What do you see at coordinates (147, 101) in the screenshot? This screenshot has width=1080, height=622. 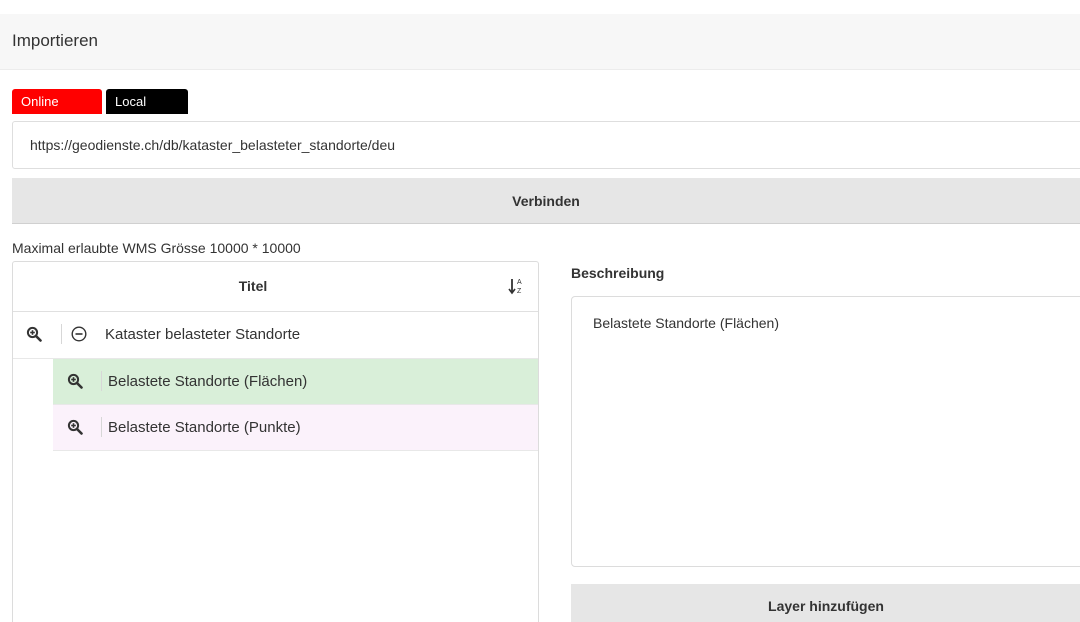 I see `tab-local: Local` at bounding box center [147, 101].